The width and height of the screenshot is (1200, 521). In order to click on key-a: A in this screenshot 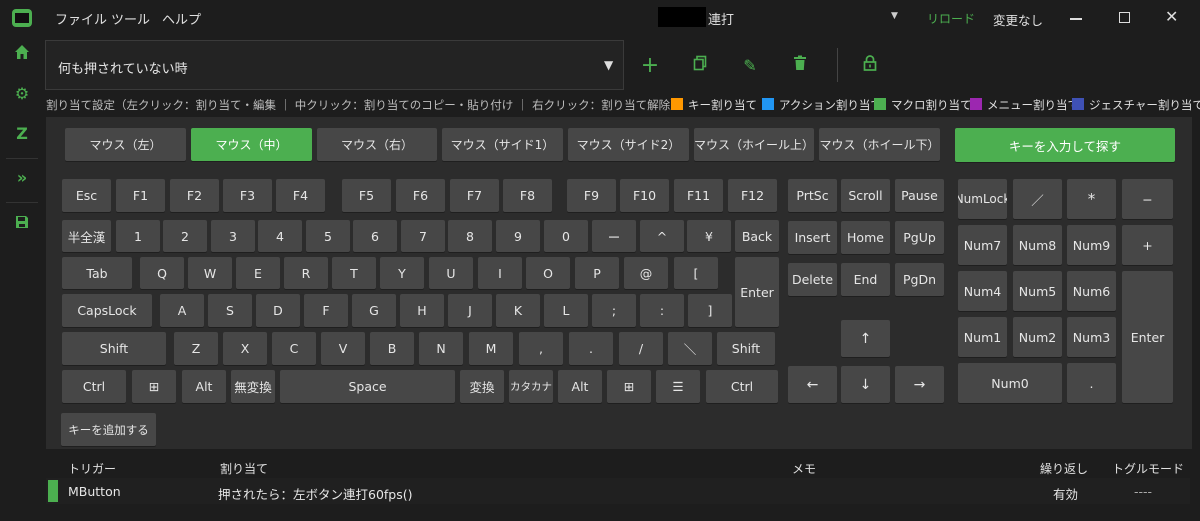, I will do `click(182, 310)`.